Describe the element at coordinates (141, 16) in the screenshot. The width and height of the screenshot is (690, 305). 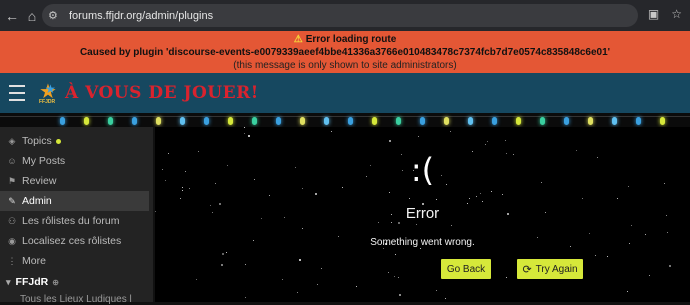
I see `url-text: forums.ffjdr.org/admin/plugins` at that location.